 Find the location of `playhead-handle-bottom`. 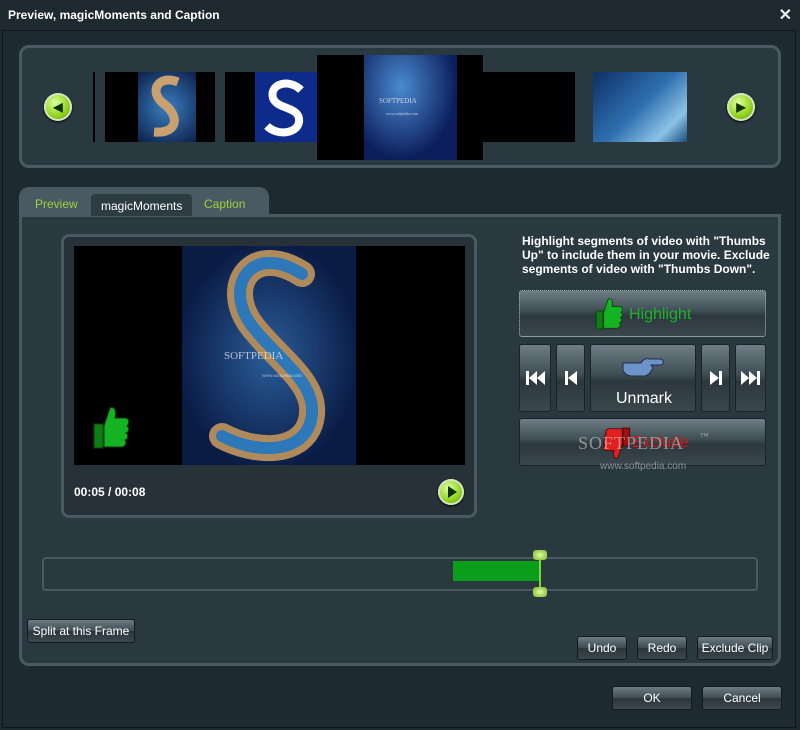

playhead-handle-bottom is located at coordinates (539, 592).